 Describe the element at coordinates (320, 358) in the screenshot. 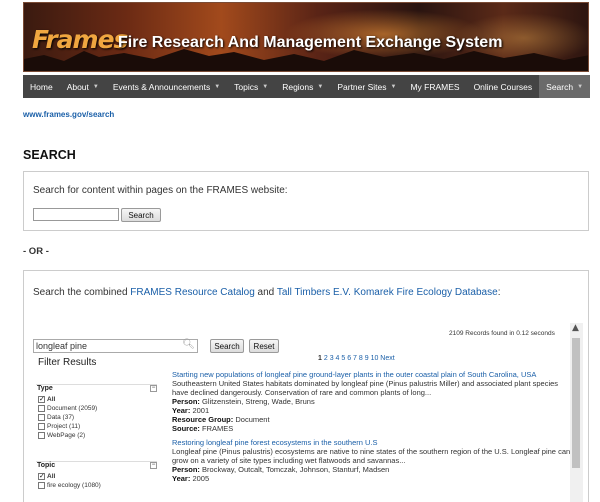

I see `pager-current: 1` at that location.